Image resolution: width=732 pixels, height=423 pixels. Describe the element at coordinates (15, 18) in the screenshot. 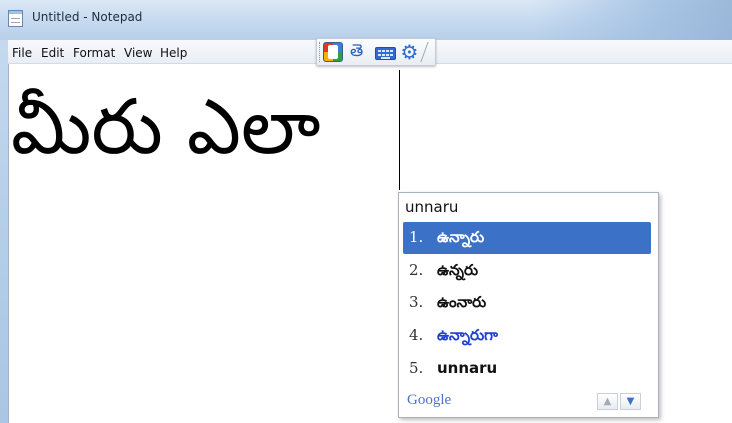

I see `notepad-app-icon` at that location.